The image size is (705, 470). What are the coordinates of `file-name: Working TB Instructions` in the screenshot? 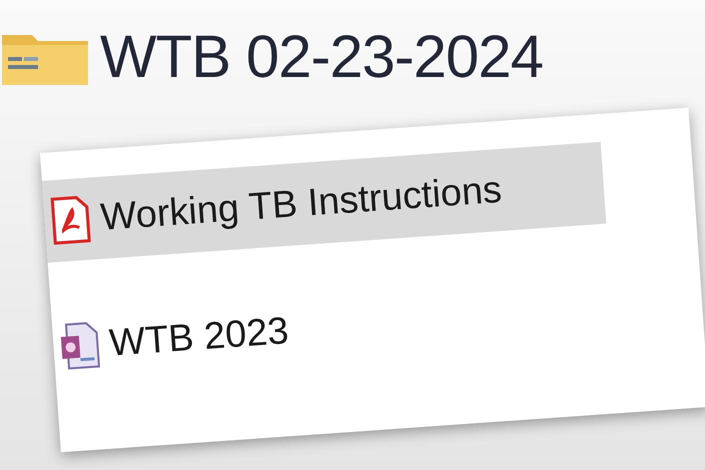 It's located at (301, 204).